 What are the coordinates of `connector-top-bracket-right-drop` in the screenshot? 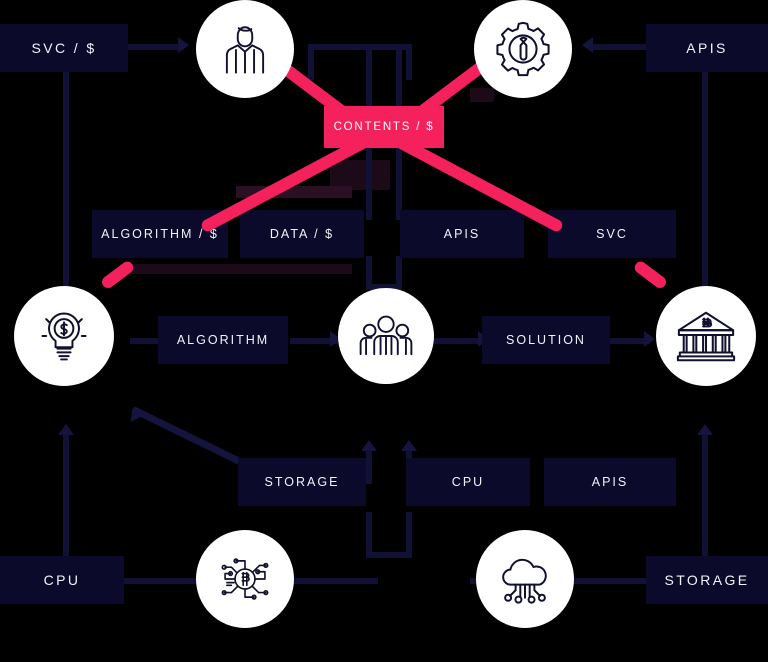 It's located at (409, 62).